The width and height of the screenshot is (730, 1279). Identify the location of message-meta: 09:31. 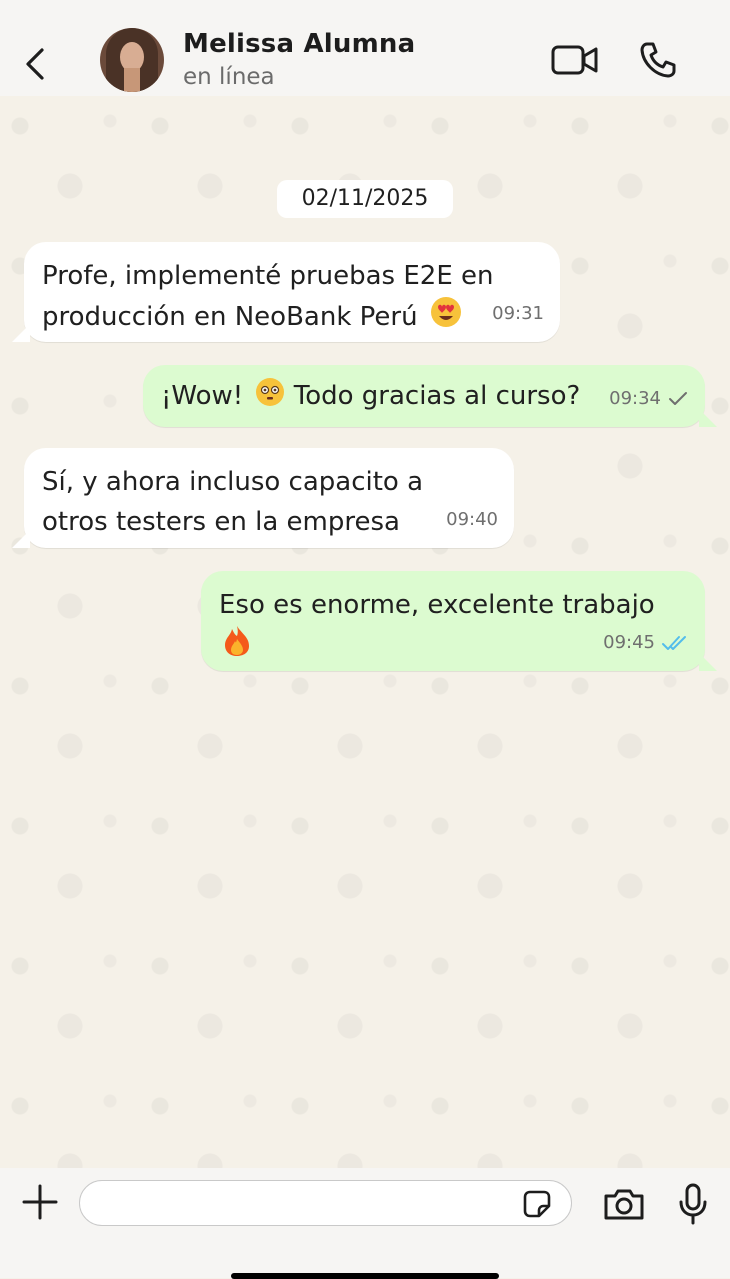
(518, 314).